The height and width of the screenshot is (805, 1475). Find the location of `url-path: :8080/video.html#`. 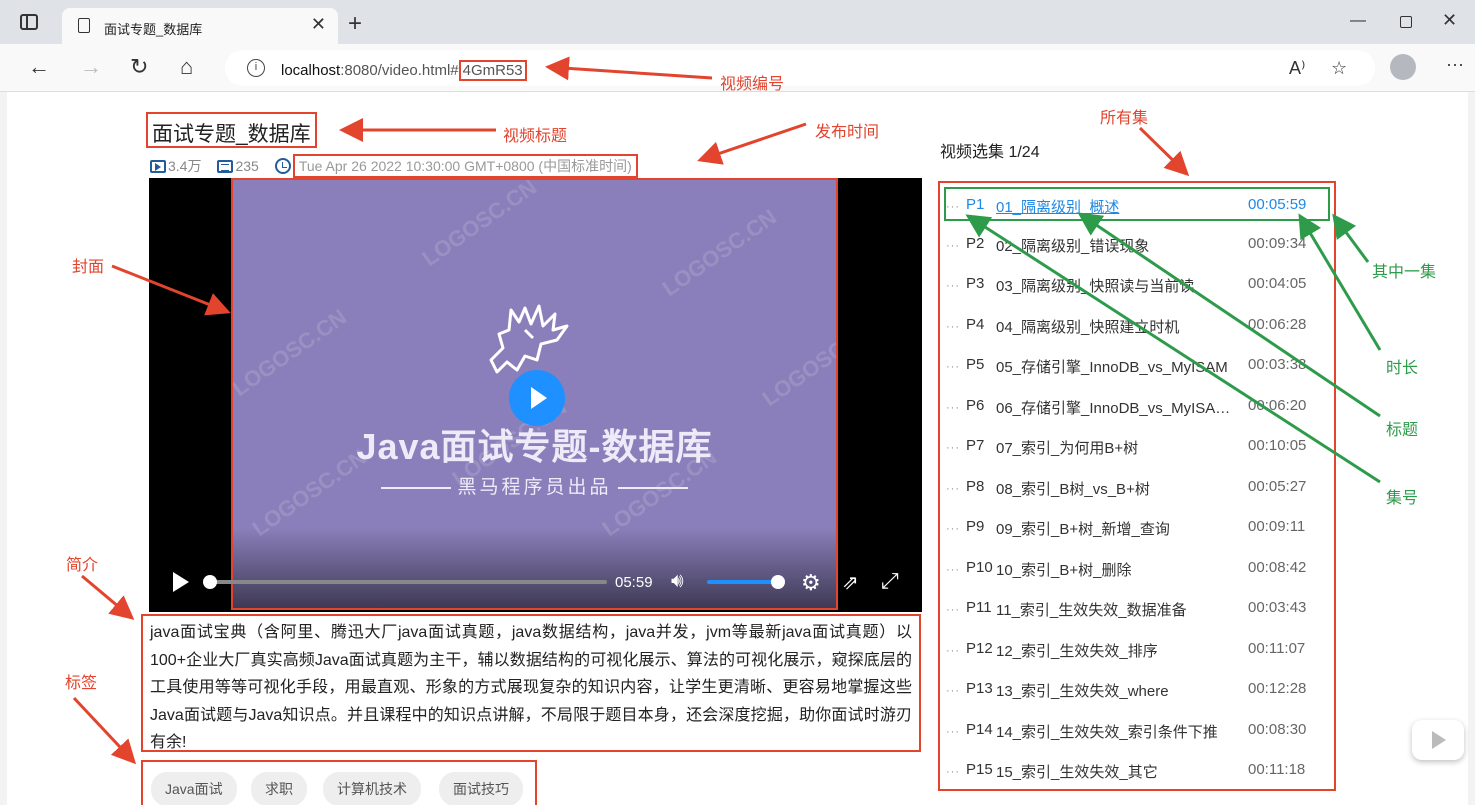

url-path: :8080/video.html# is located at coordinates (399, 70).